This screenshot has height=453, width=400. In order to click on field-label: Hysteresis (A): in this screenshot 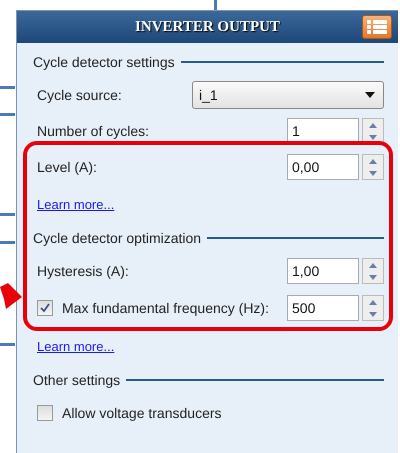, I will do `click(83, 271)`.